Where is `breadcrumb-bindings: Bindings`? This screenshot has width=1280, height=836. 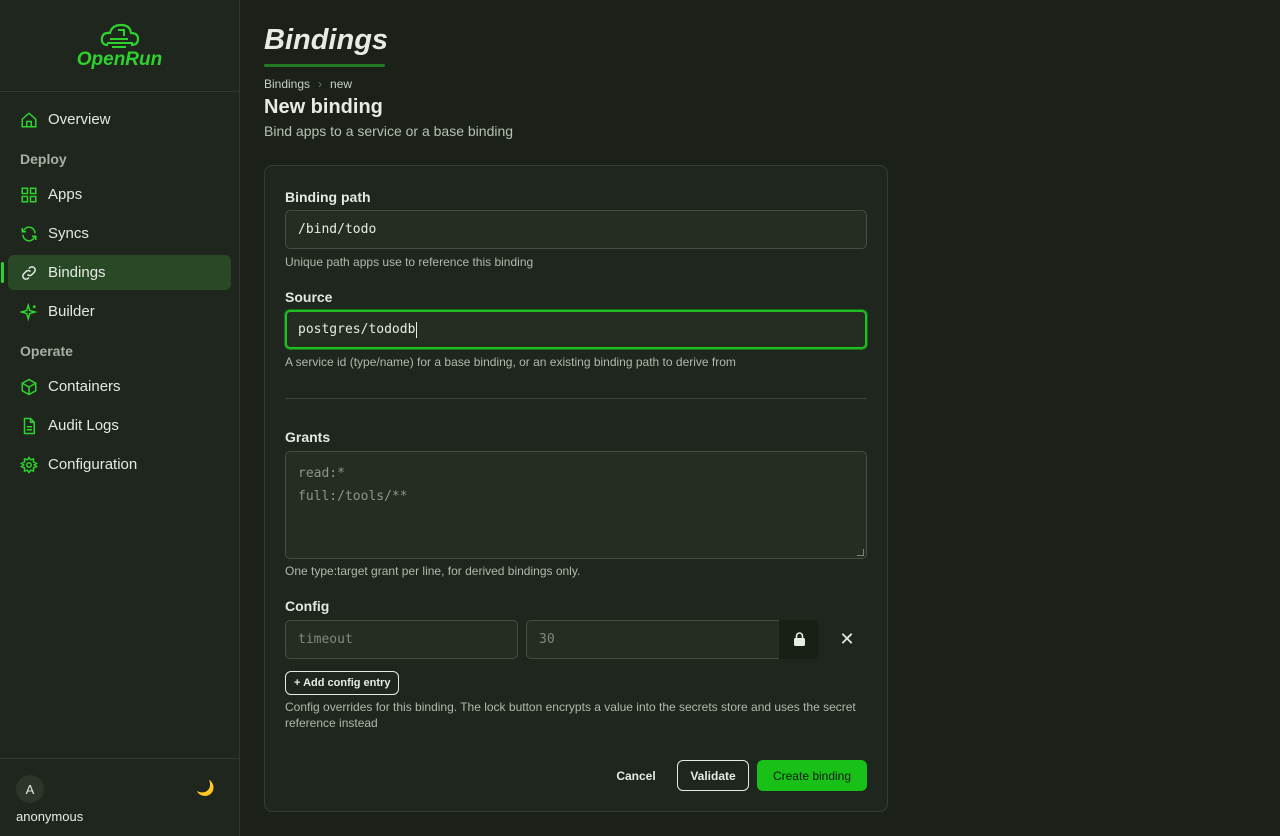 breadcrumb-bindings: Bindings is located at coordinates (287, 84).